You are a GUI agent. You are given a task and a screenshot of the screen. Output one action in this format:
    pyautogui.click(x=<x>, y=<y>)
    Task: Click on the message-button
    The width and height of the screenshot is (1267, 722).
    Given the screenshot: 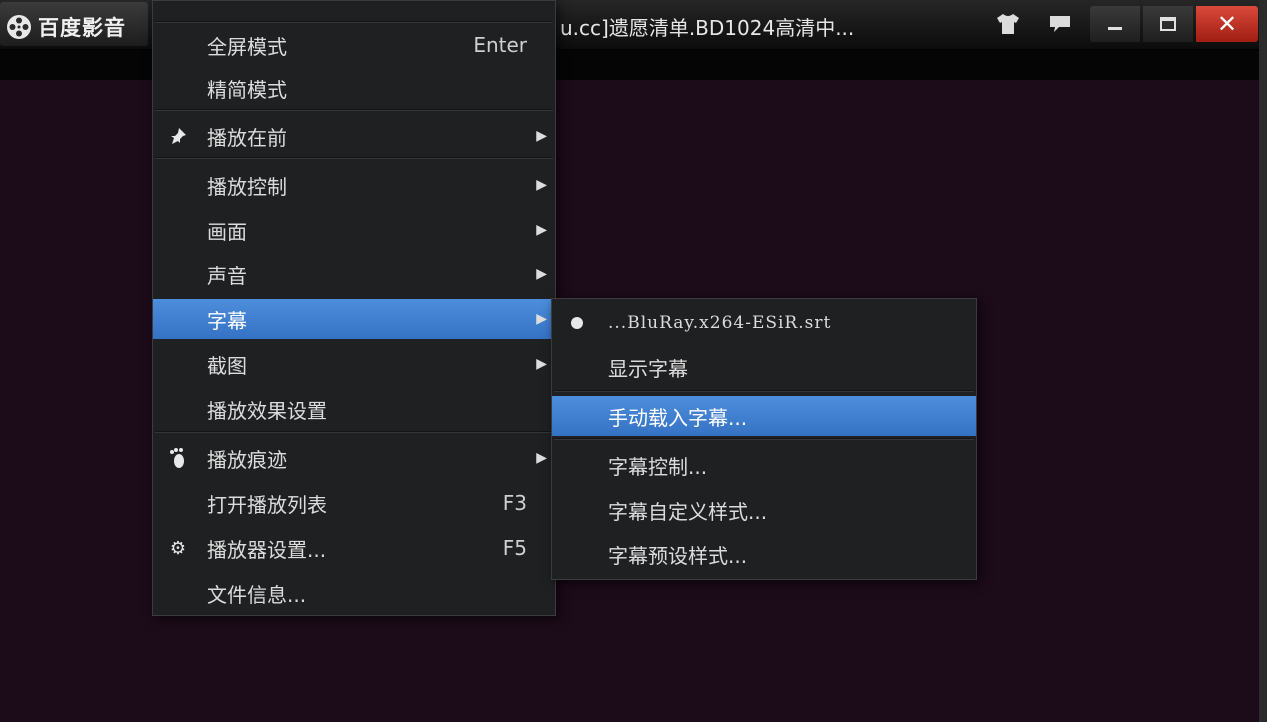 What is the action you would take?
    pyautogui.click(x=1060, y=24)
    